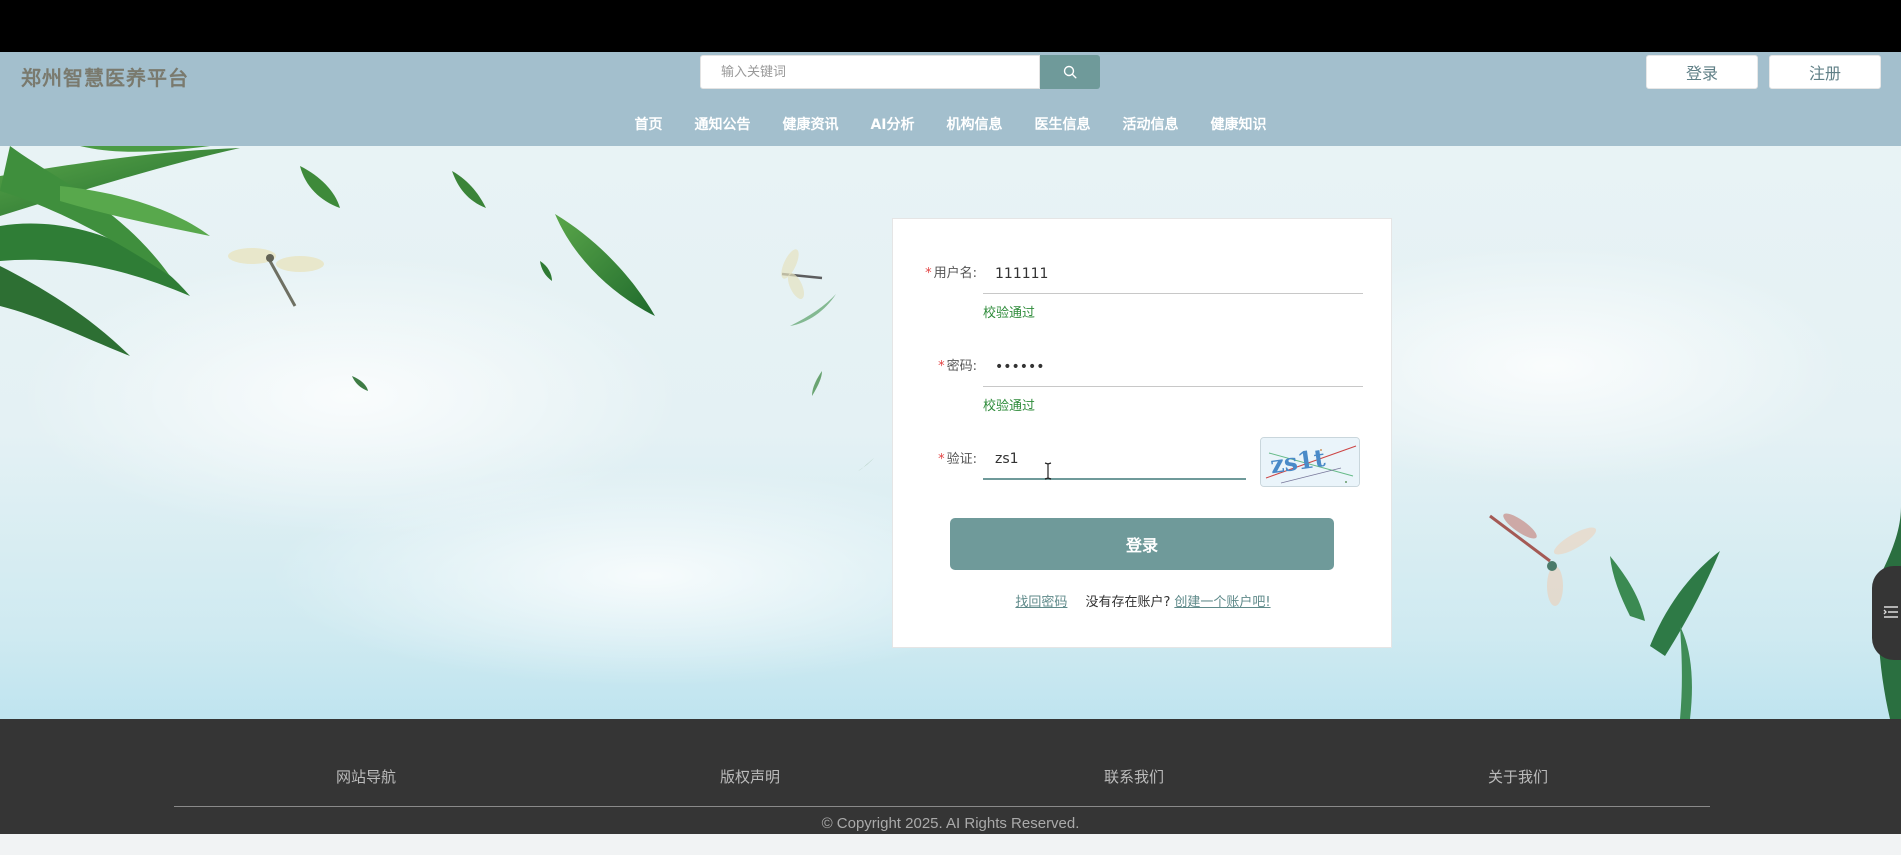 This screenshot has height=855, width=1901. What do you see at coordinates (957, 366) in the screenshot?
I see `password-label: * 密码:` at bounding box center [957, 366].